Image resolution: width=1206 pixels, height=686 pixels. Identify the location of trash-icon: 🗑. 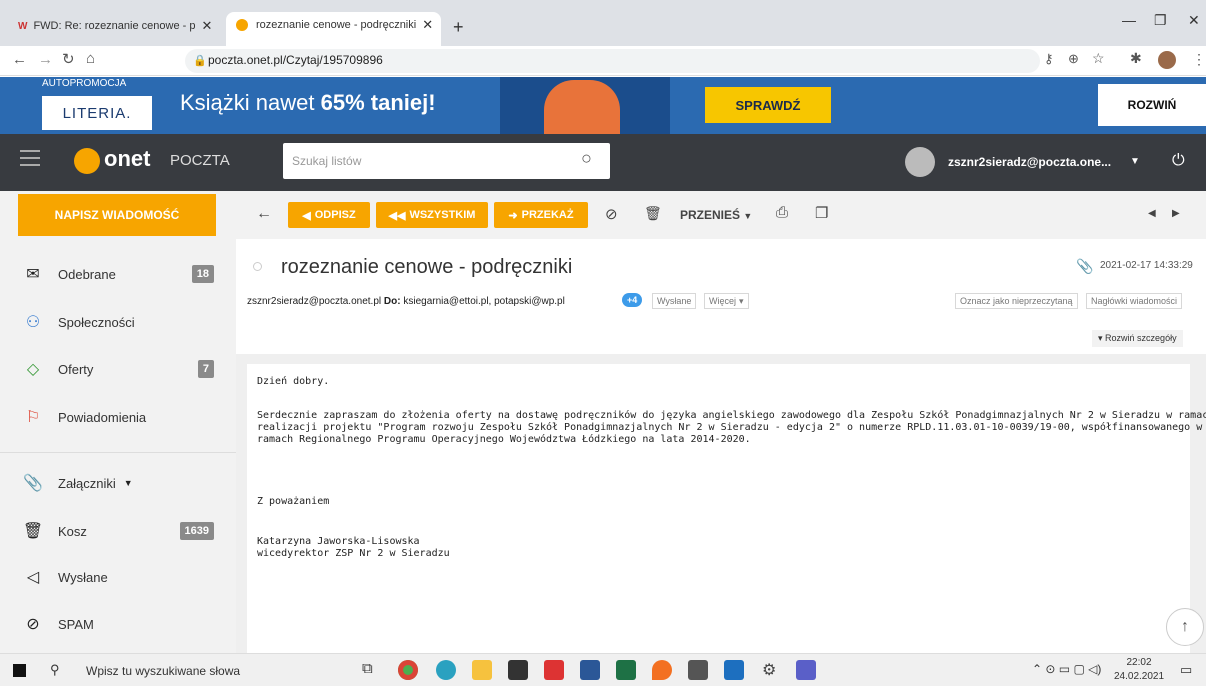
(653, 213).